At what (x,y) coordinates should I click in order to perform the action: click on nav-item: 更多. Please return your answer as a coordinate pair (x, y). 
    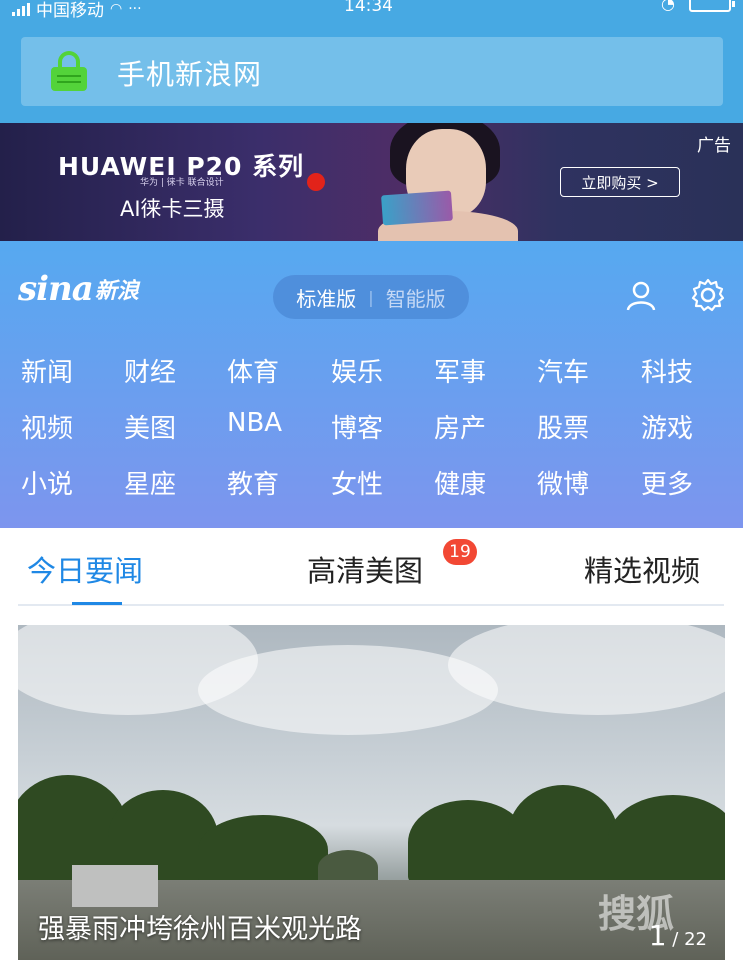
    Looking at the image, I should click on (686, 482).